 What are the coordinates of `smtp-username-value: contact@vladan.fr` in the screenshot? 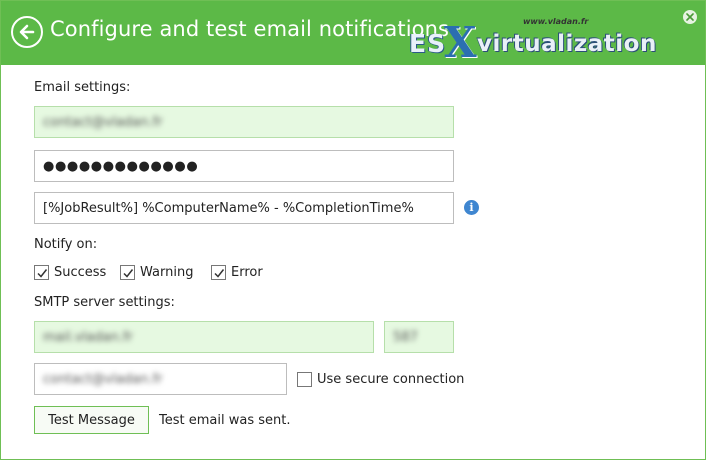 It's located at (103, 379).